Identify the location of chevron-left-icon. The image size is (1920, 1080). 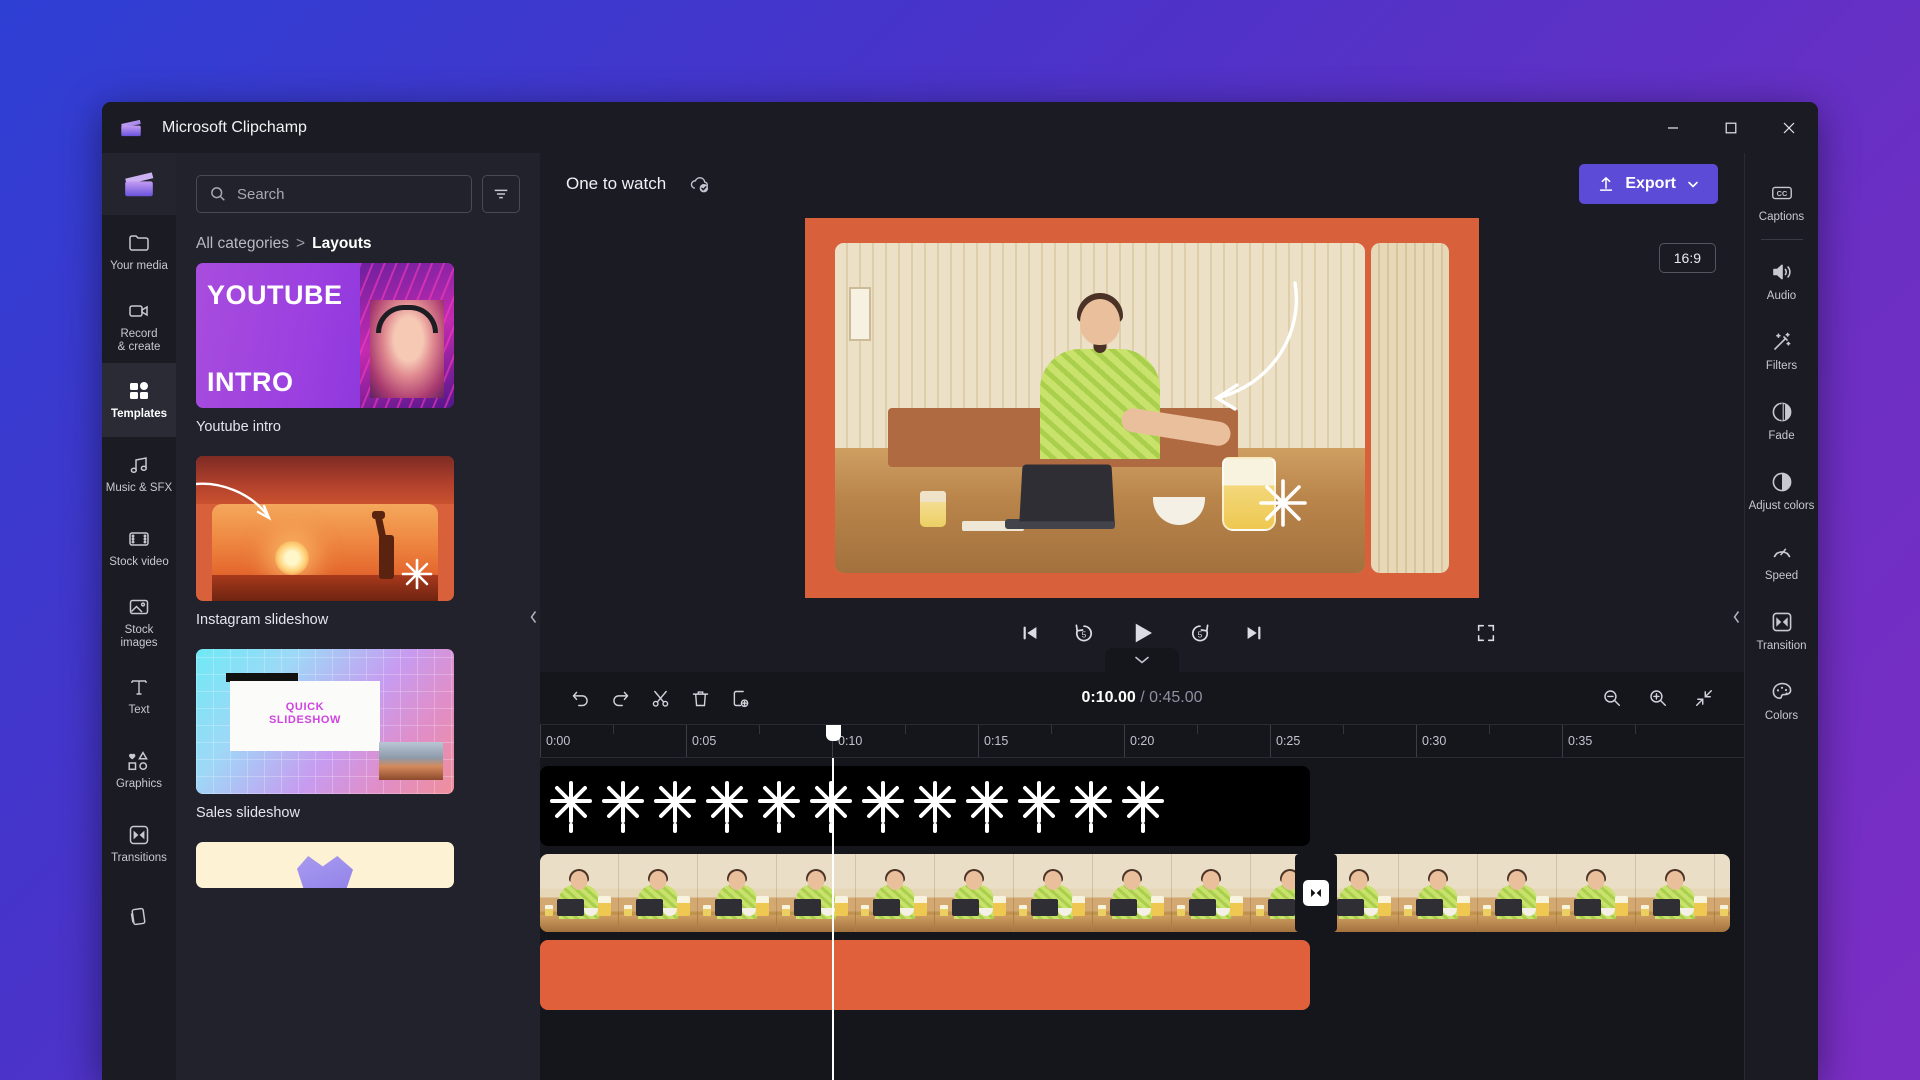
(1736, 616).